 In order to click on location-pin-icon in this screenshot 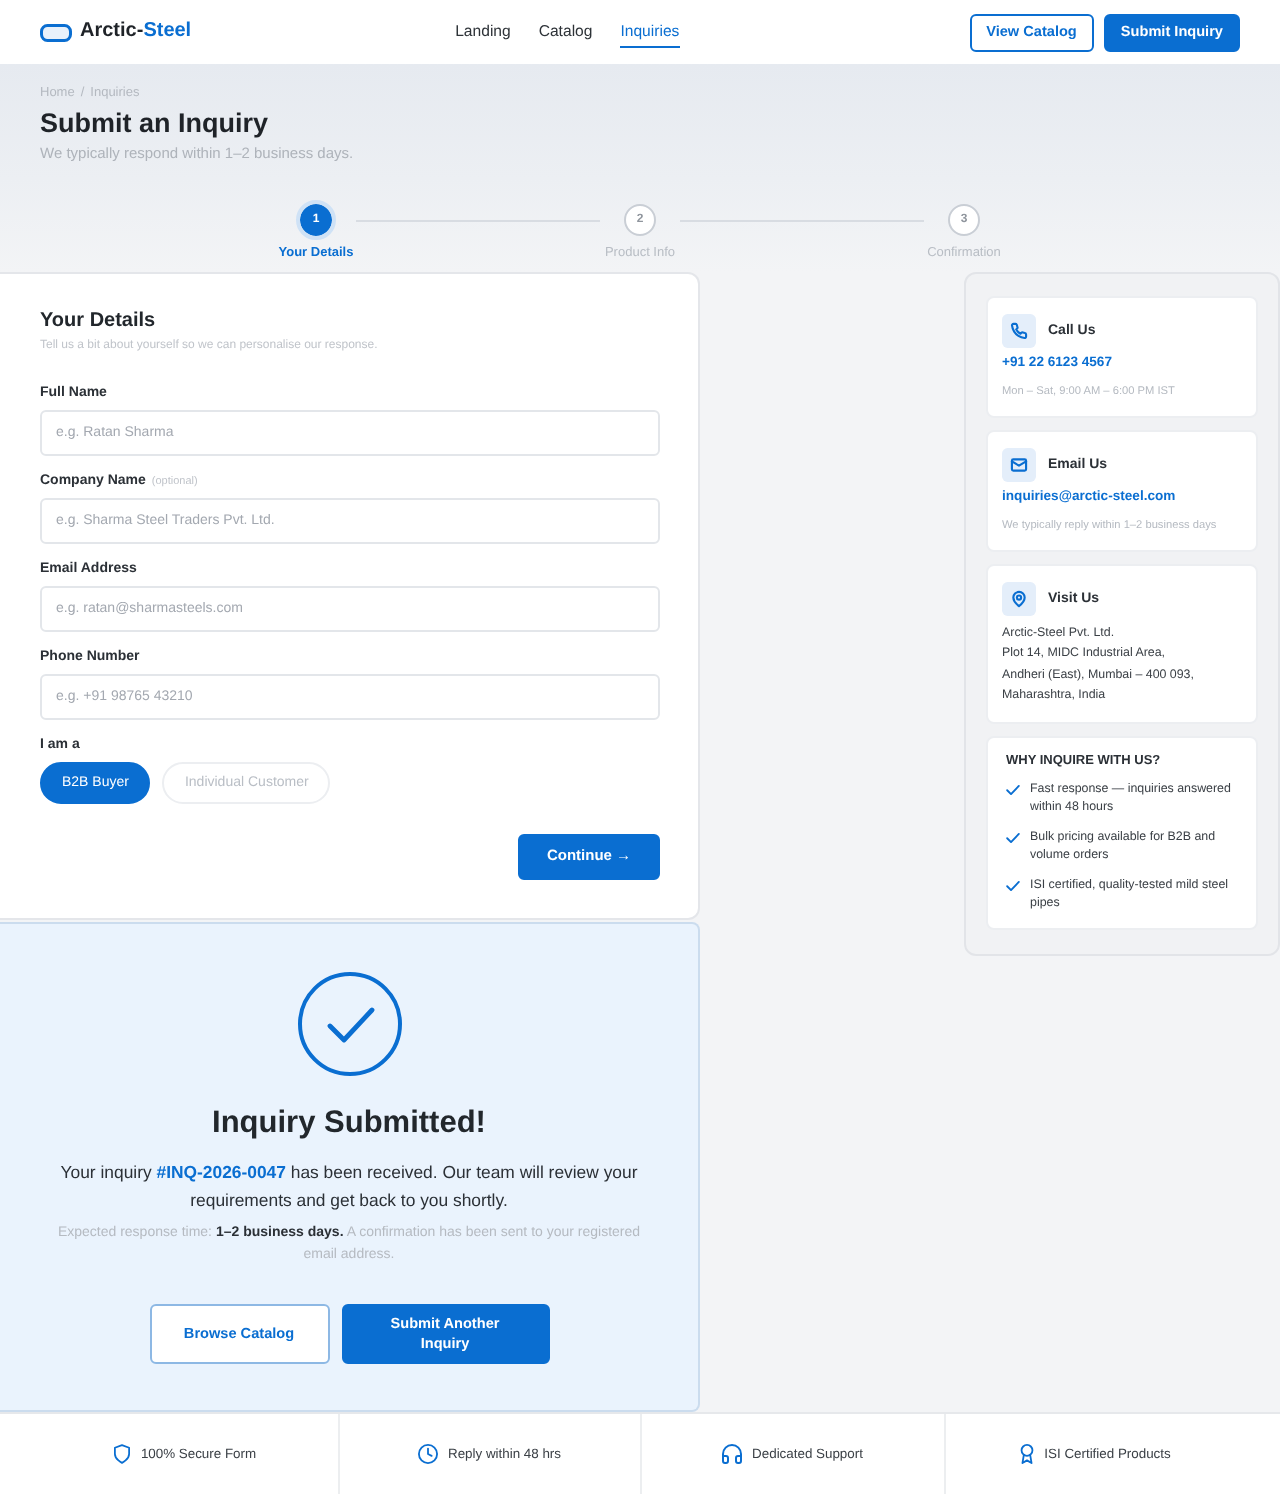, I will do `click(1019, 599)`.